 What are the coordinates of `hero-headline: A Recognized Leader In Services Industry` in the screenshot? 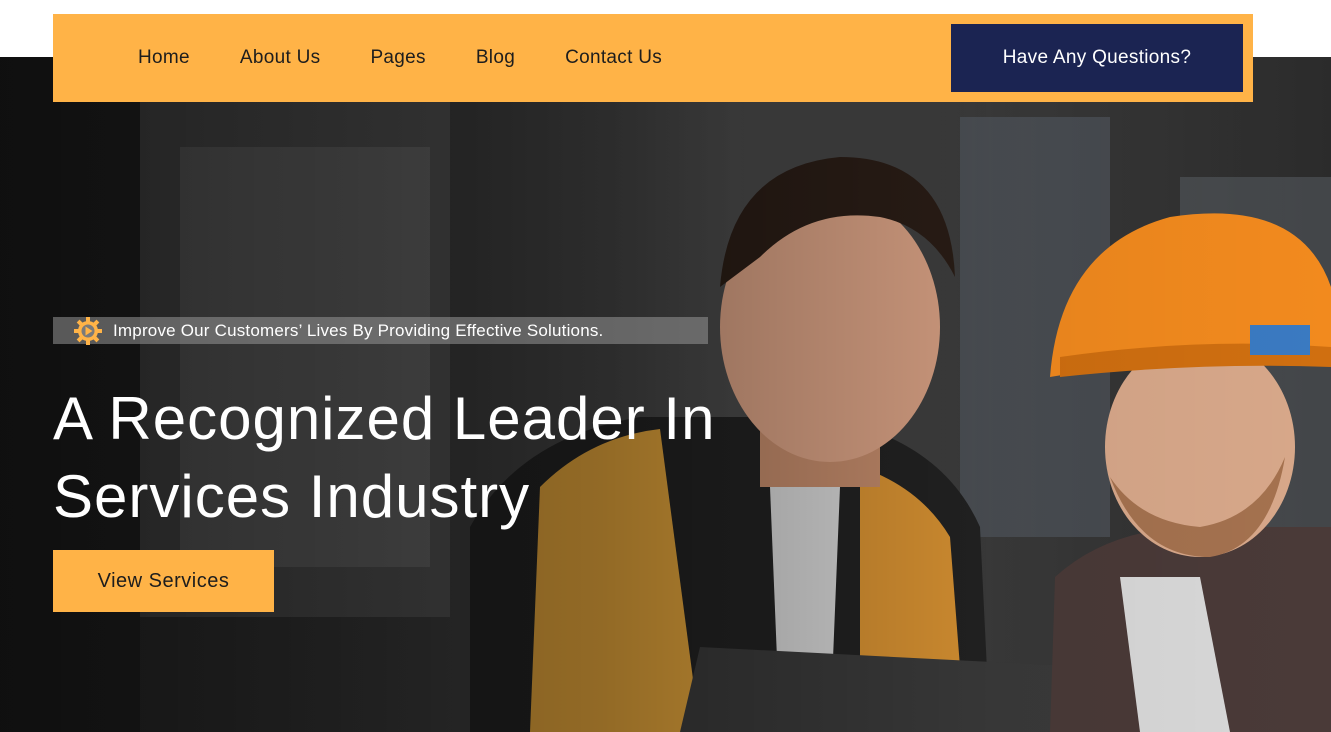 It's located at (433, 458).